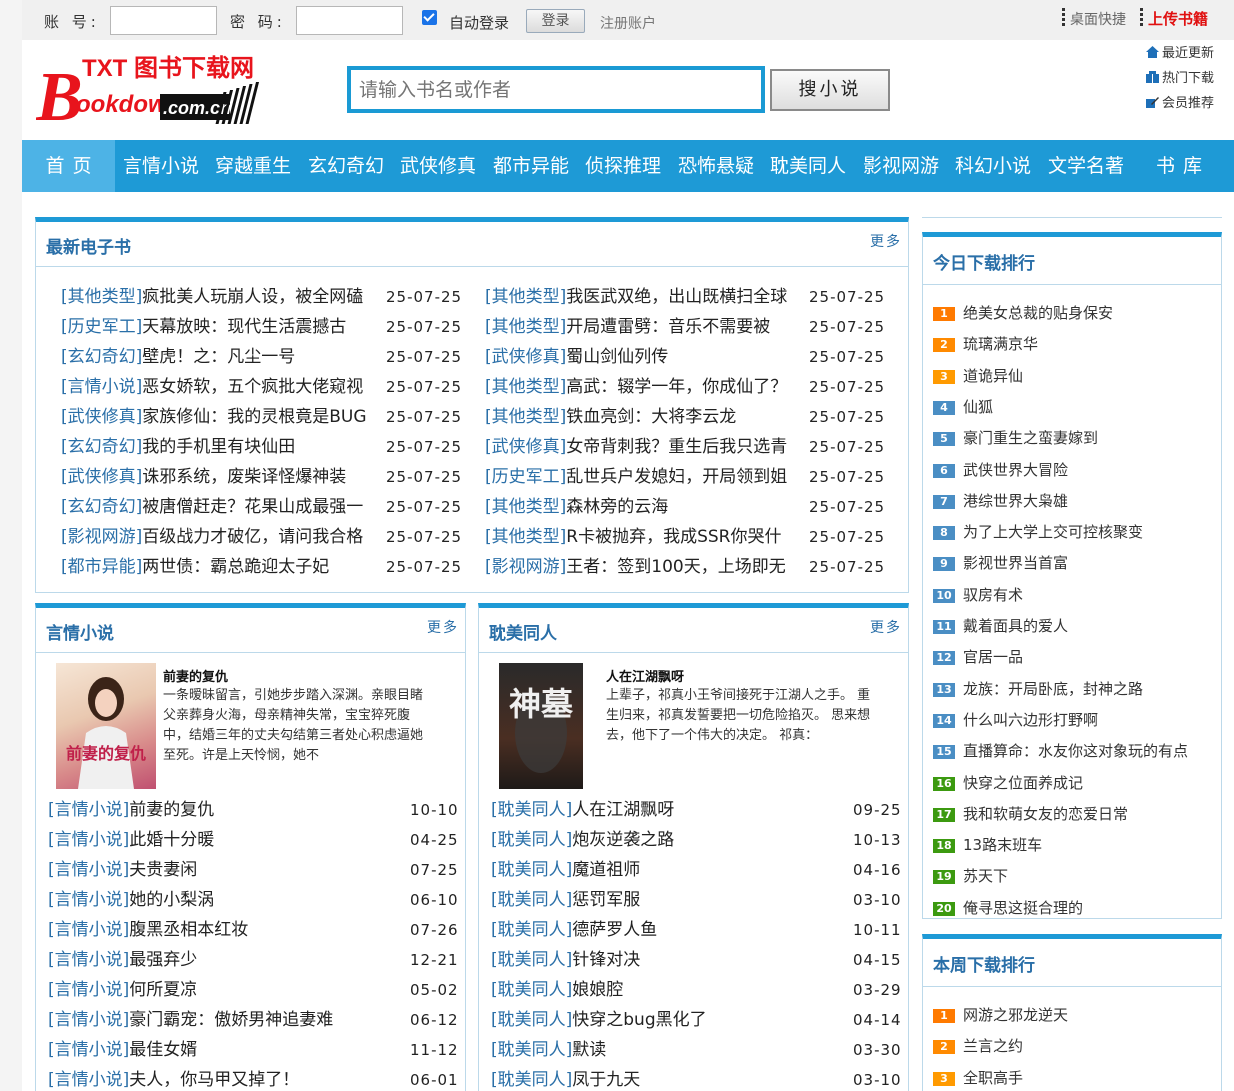 The height and width of the screenshot is (1091, 1234). What do you see at coordinates (644, 327) in the screenshot?
I see `book-row: [其他类型]开局遭雷劈：音乐不需要被` at bounding box center [644, 327].